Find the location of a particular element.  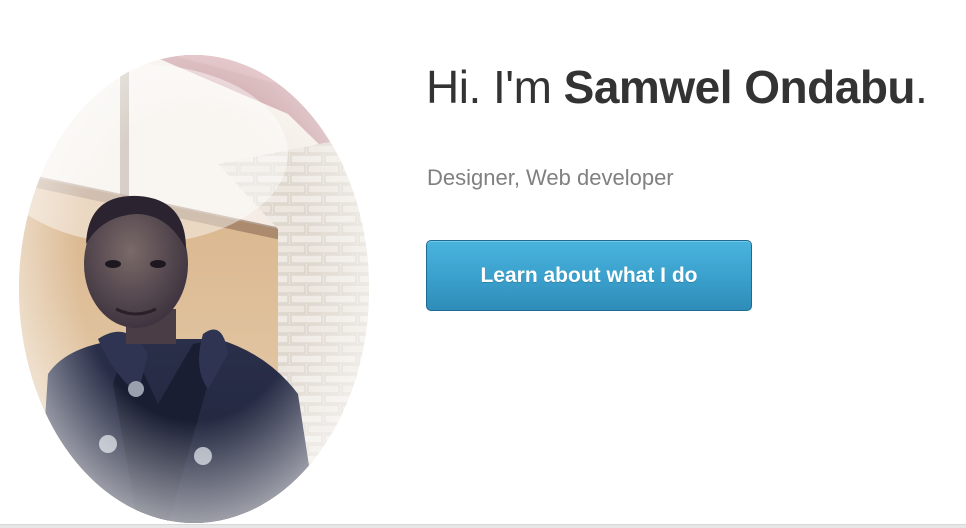

role-subtitle: Designer, Web developer is located at coordinates (550, 177).